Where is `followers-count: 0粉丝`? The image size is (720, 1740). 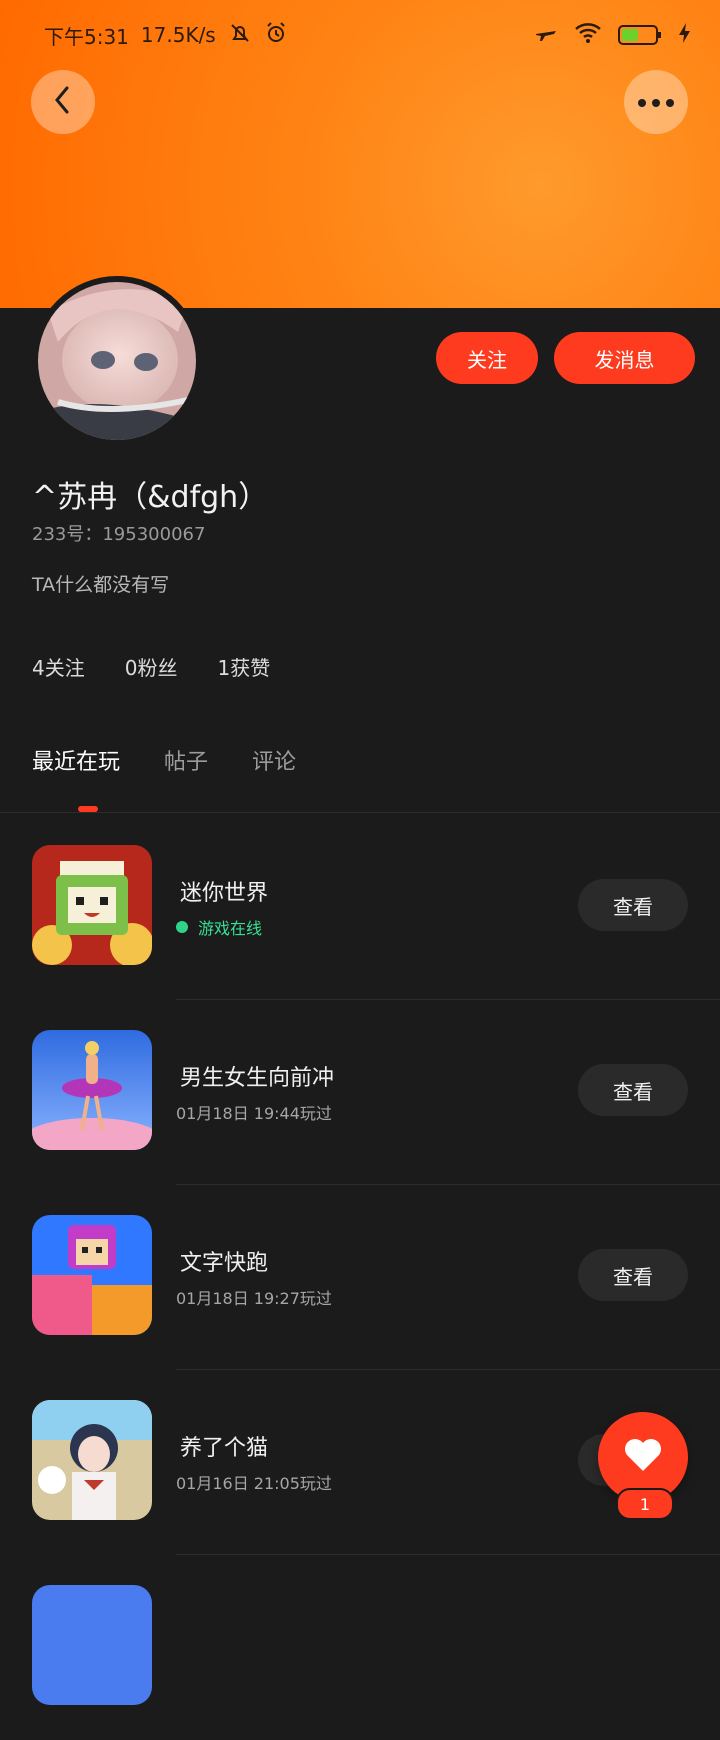
followers-count: 0粉丝 is located at coordinates (151, 666).